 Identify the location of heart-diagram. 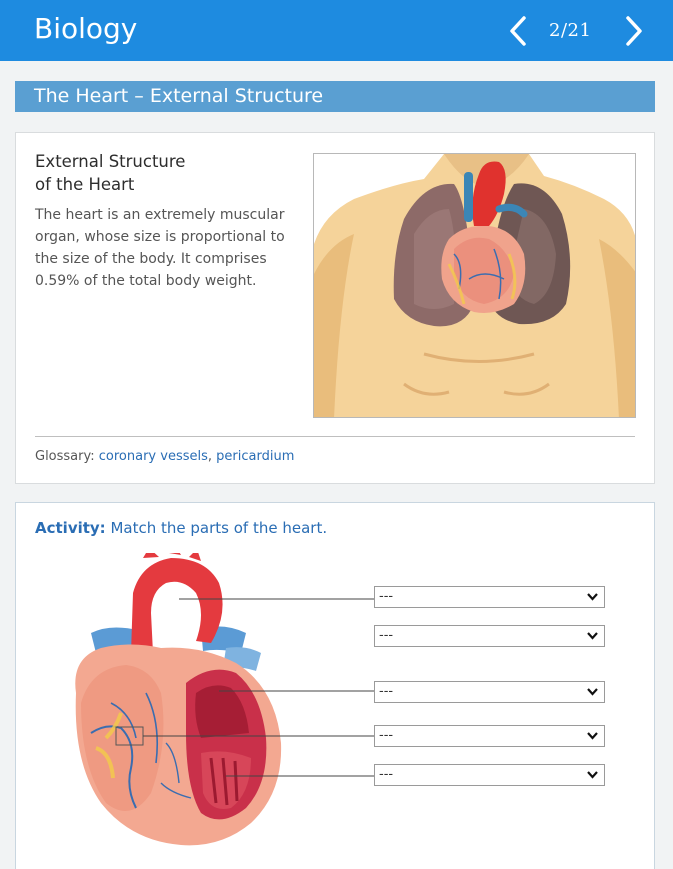
(224, 699).